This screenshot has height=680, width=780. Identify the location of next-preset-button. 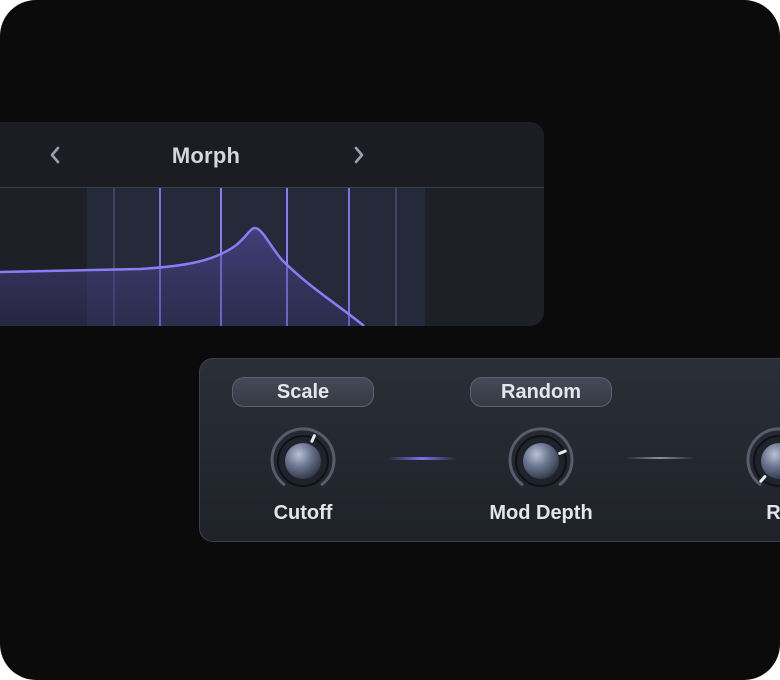
(359, 155).